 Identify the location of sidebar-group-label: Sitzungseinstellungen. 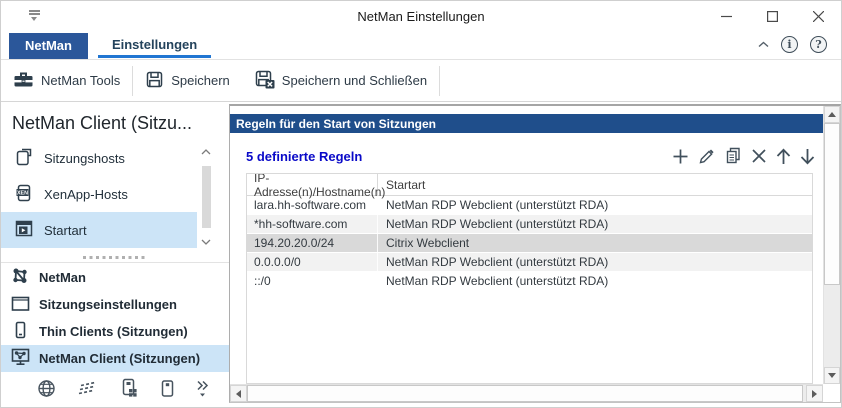
(108, 304).